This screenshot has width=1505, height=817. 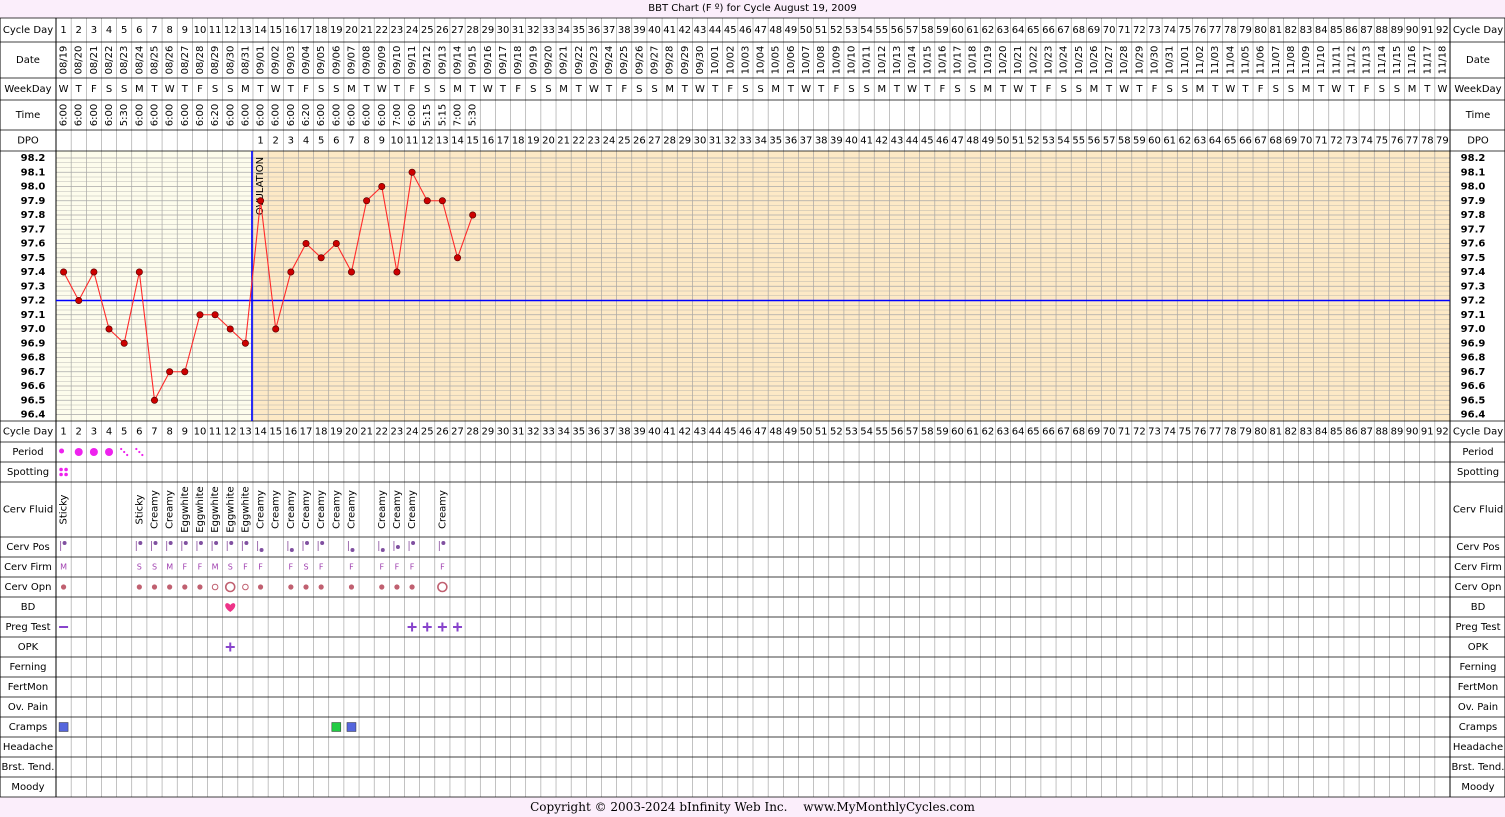 I want to click on date-label: 11/06, so click(x=1261, y=60).